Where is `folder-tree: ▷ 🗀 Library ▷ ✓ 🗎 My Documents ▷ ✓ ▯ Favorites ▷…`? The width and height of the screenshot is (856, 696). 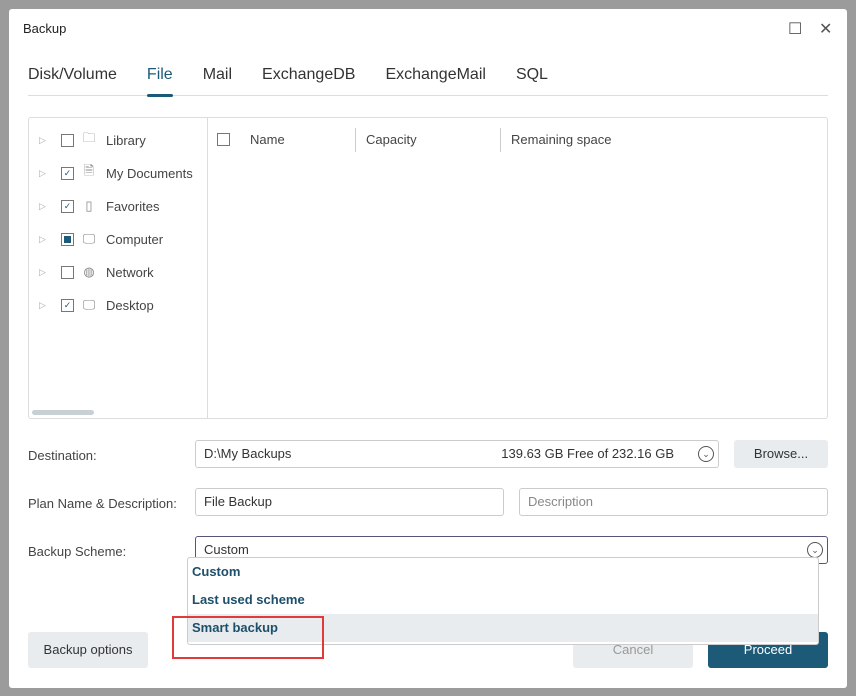 folder-tree: ▷ 🗀 Library ▷ ✓ 🗎 My Documents ▷ ✓ ▯ Favorites ▷… is located at coordinates (118, 268).